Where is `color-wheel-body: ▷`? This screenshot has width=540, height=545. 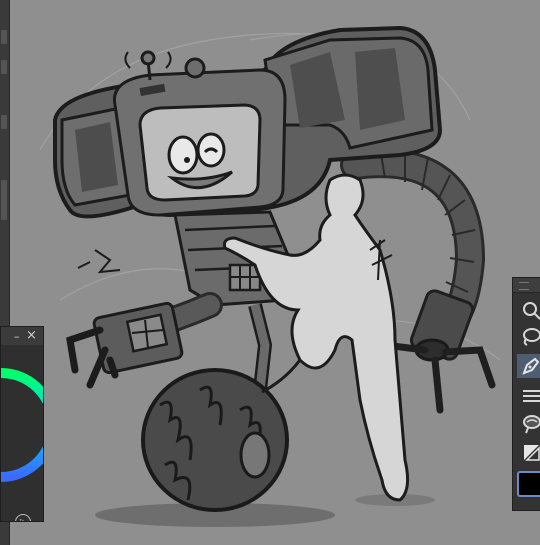 color-wheel-body: ▷ is located at coordinates (22, 433).